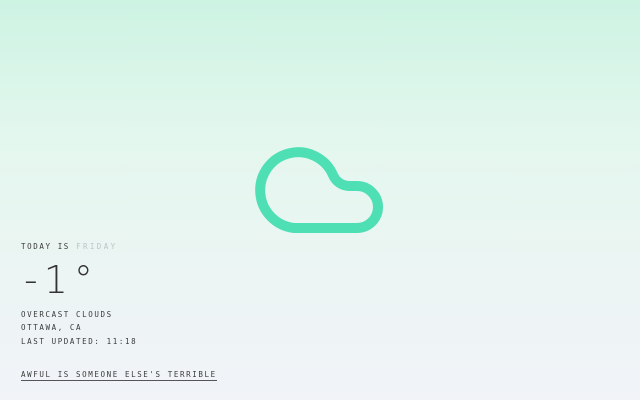 This screenshot has width=640, height=400. Describe the element at coordinates (119, 375) in the screenshot. I see `quote-link: AWFUL IS SOMEONE ELSE'S TERRIBLE` at that location.